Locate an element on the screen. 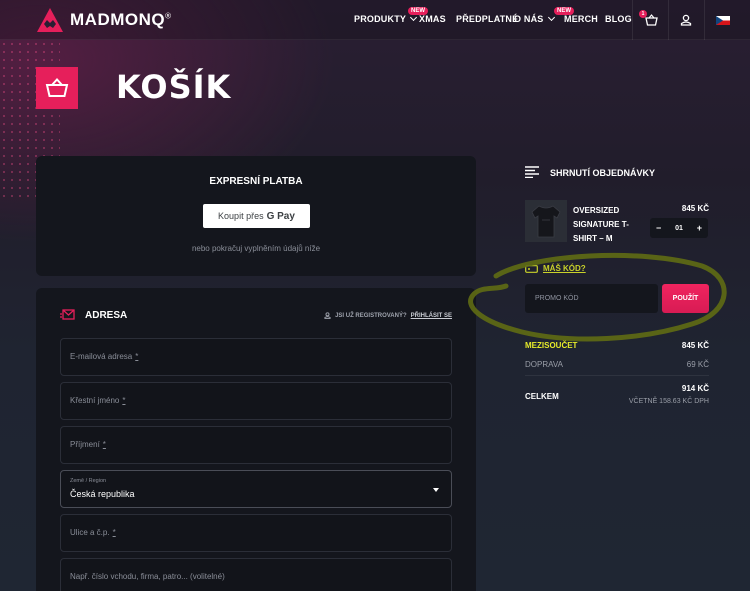  promo-code-toggle: MÁŠ KÓD? is located at coordinates (555, 268).